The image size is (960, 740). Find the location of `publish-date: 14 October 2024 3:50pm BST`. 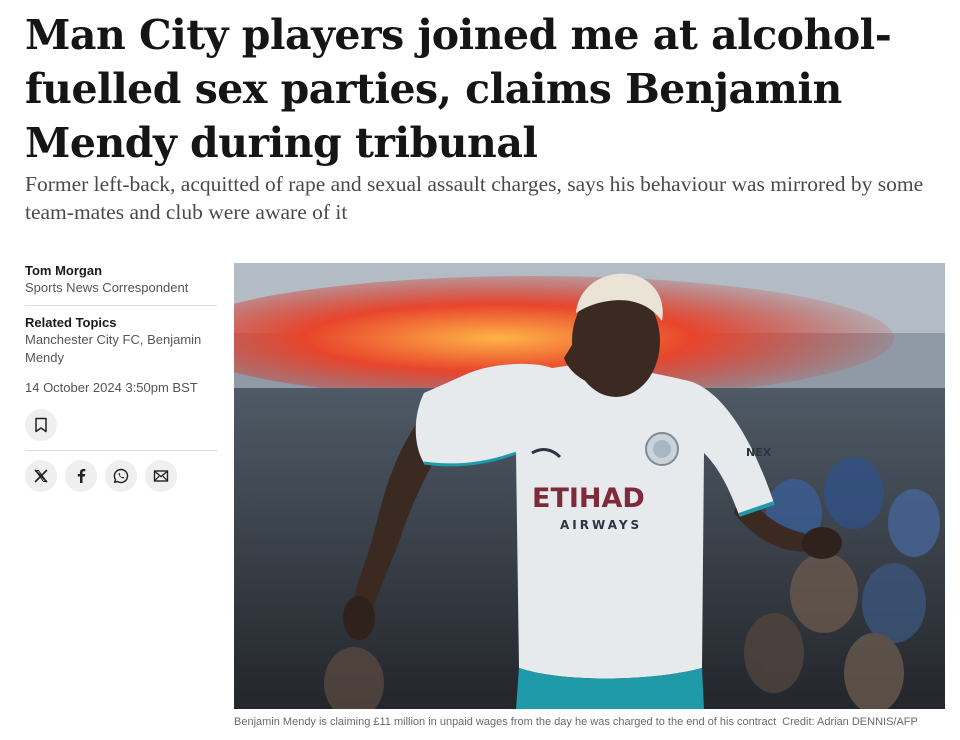

publish-date: 14 October 2024 3:50pm BST is located at coordinates (111, 387).